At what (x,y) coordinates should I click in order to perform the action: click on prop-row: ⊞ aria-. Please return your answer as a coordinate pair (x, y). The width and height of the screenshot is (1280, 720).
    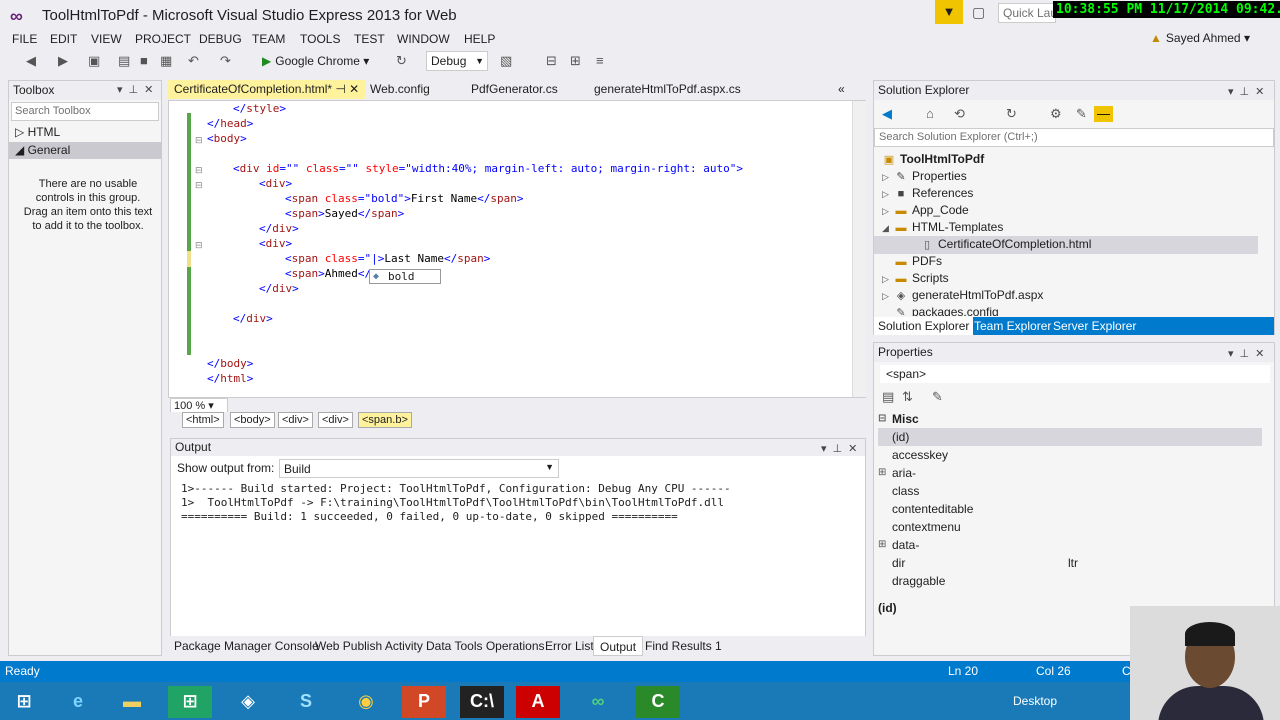
    Looking at the image, I should click on (1070, 473).